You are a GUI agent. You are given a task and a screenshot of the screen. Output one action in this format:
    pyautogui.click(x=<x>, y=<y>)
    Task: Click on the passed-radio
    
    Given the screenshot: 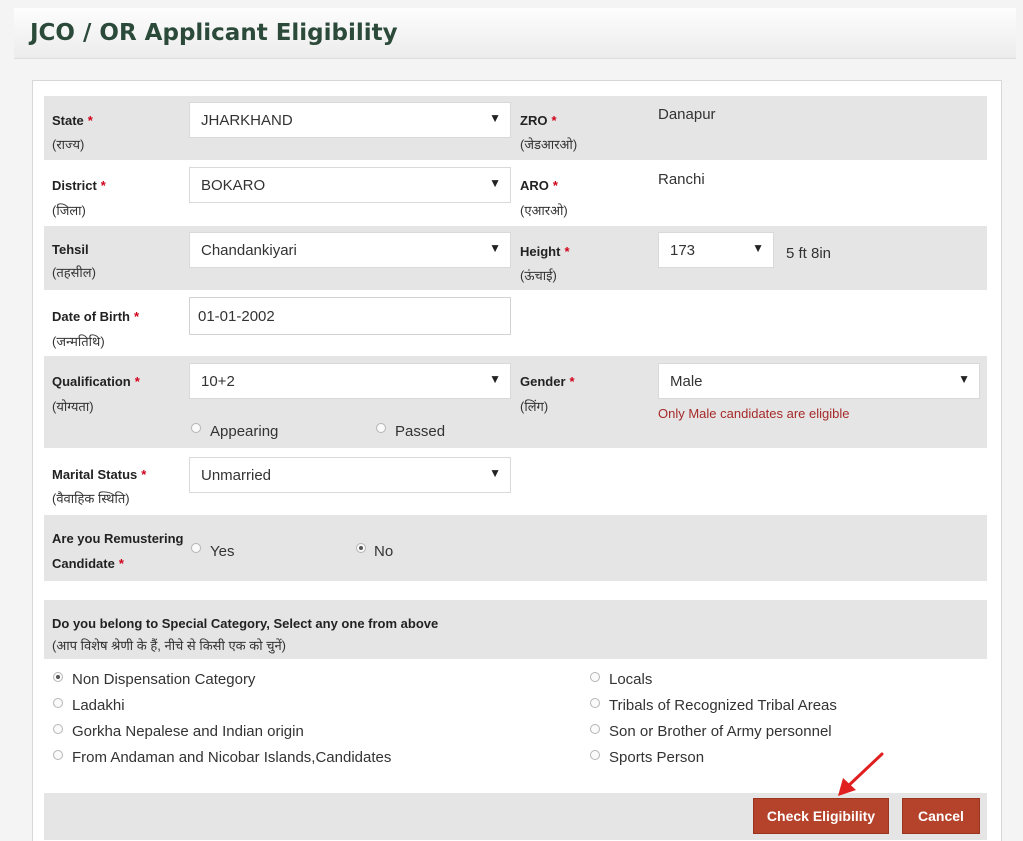 What is the action you would take?
    pyautogui.click(x=381, y=428)
    